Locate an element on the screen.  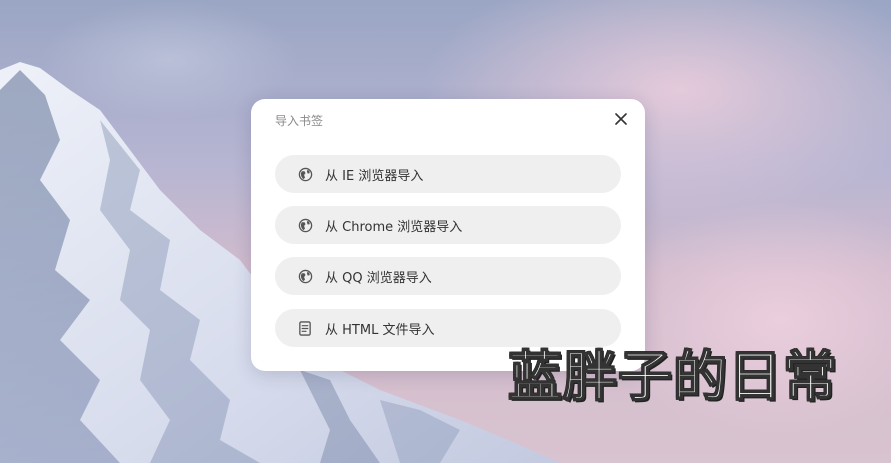
import-from-qq-button: 从 QQ 浏览器导入 is located at coordinates (448, 276).